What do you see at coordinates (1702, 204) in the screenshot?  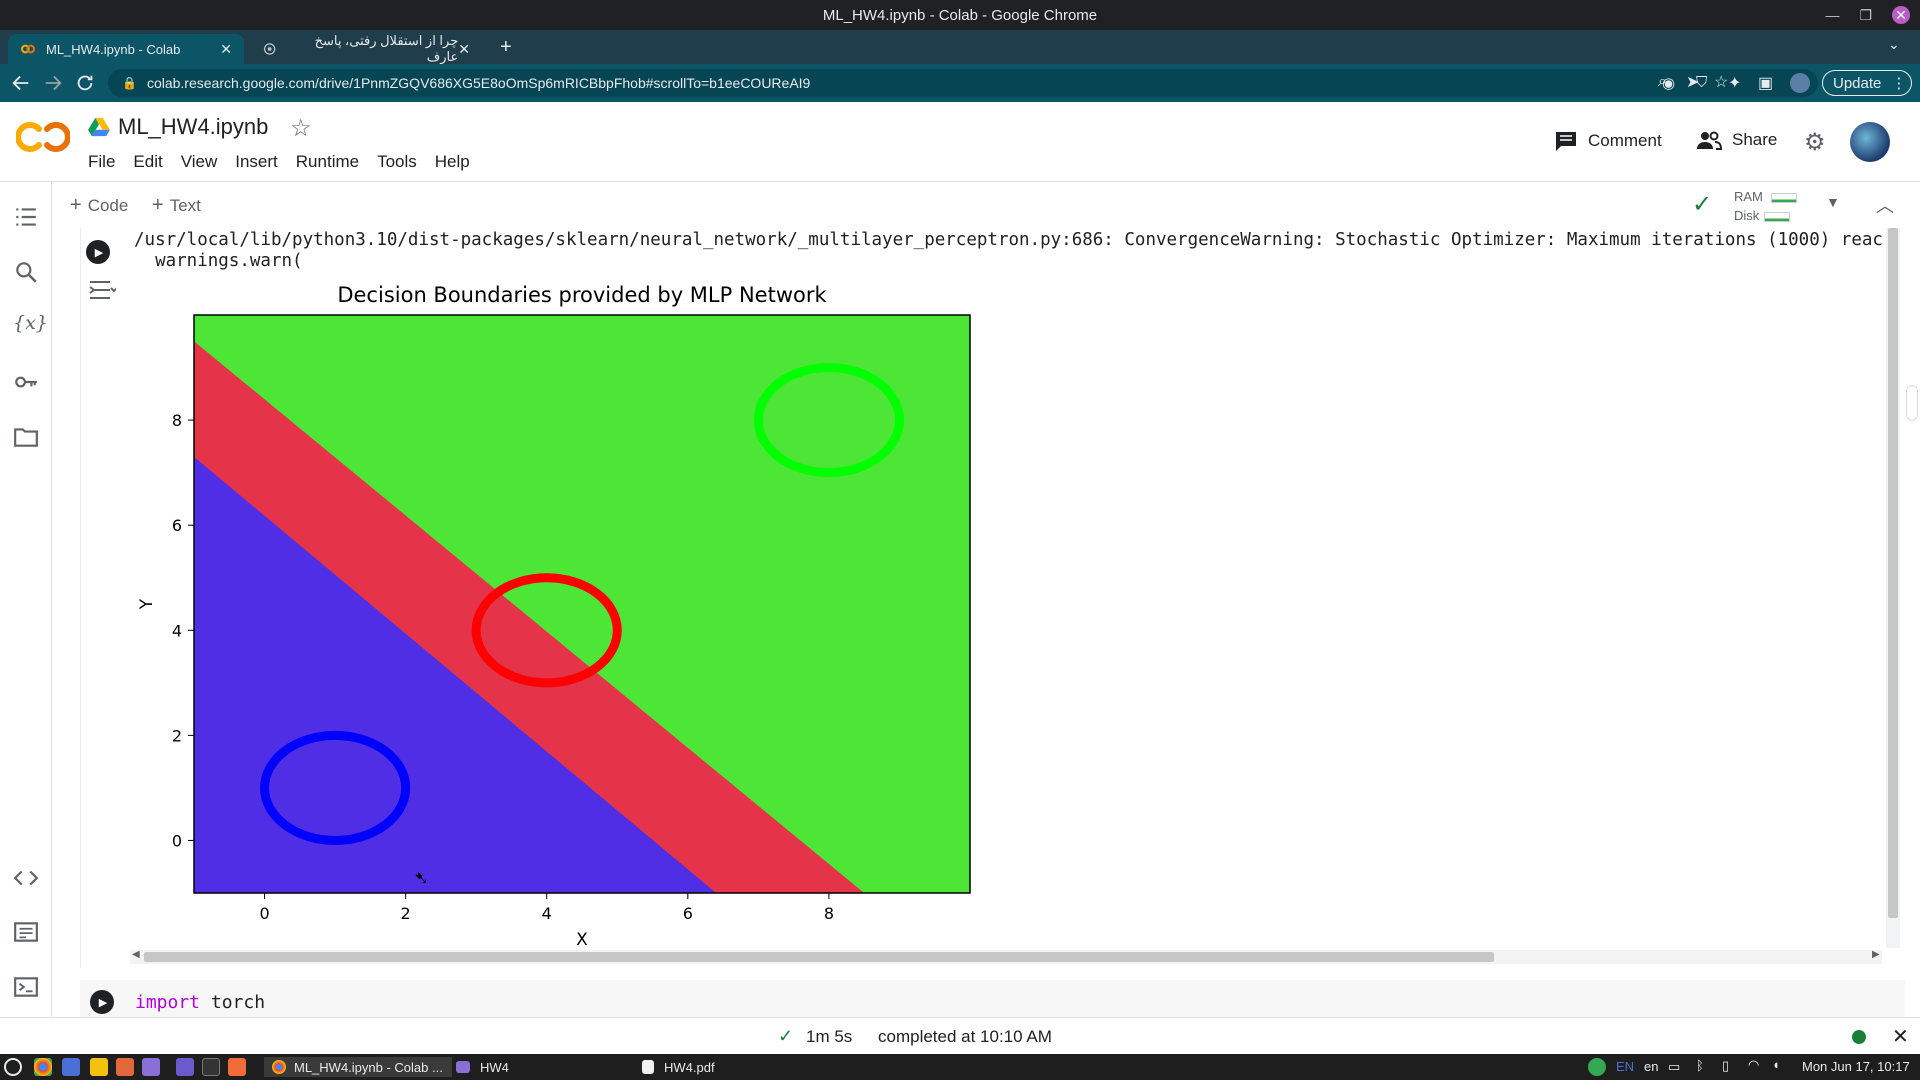 I see `connected-check-icon: ✓` at bounding box center [1702, 204].